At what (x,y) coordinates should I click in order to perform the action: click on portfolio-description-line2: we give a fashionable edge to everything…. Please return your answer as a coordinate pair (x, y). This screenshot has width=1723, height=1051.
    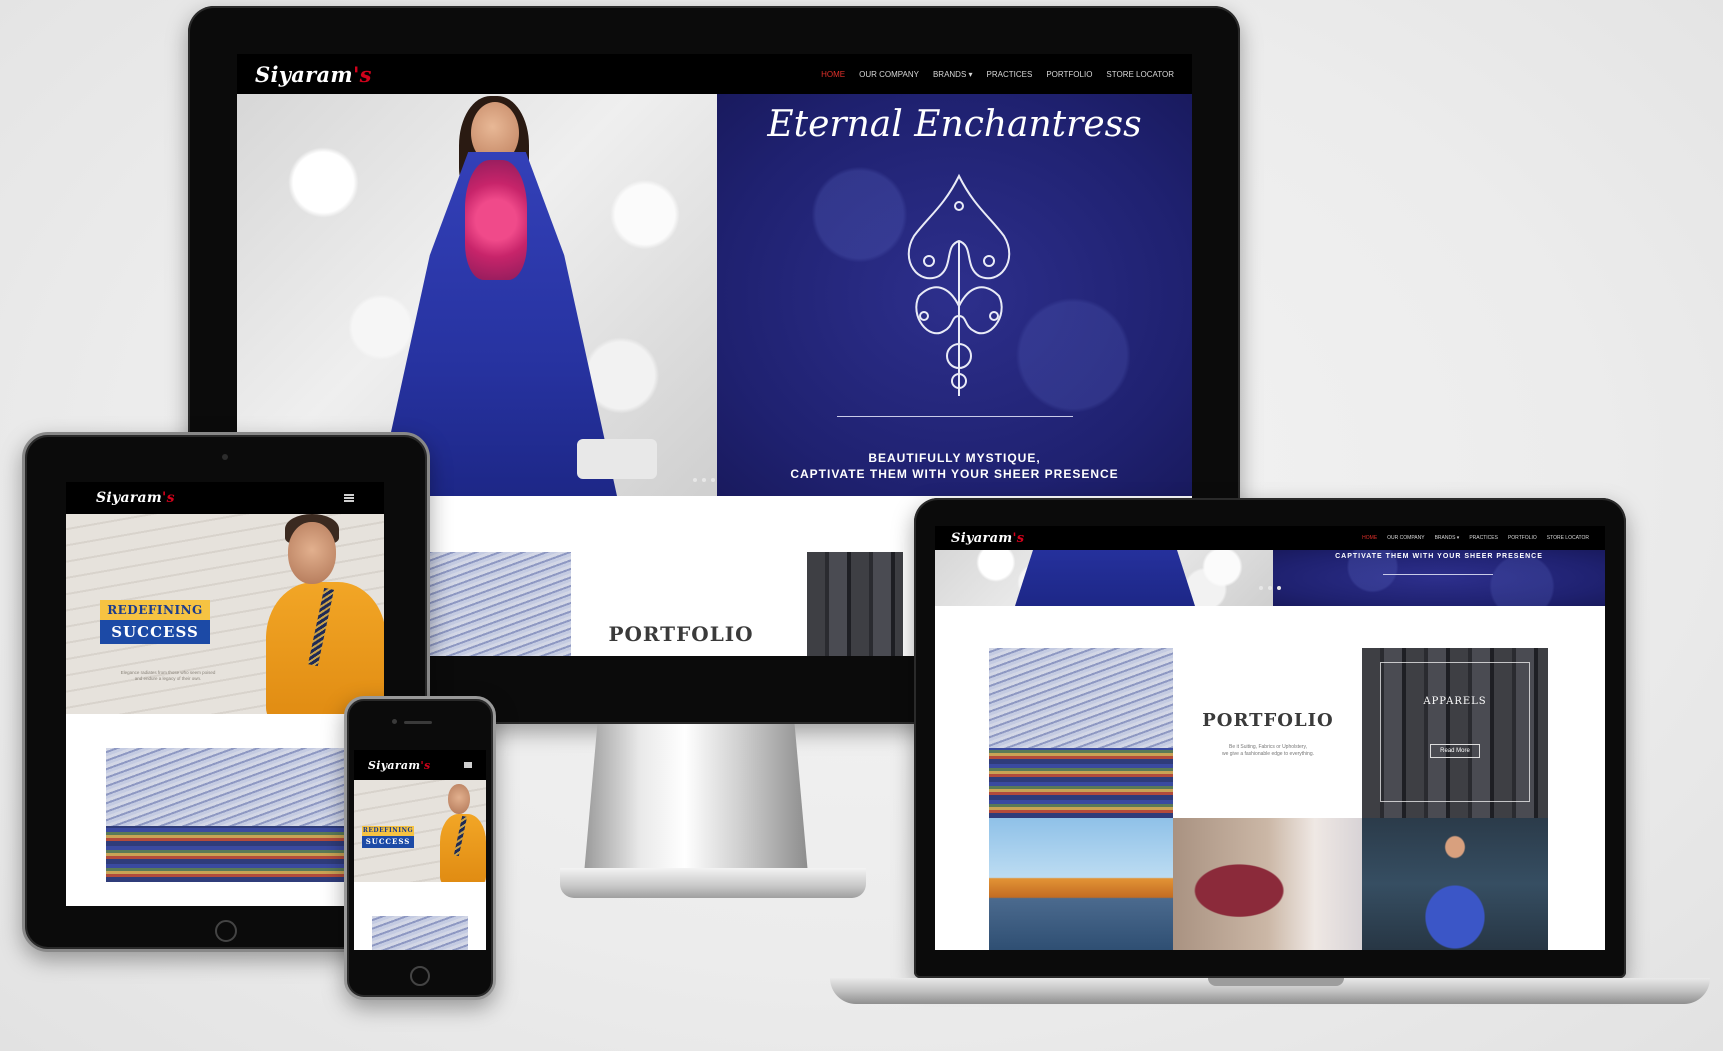
    Looking at the image, I should click on (1267, 754).